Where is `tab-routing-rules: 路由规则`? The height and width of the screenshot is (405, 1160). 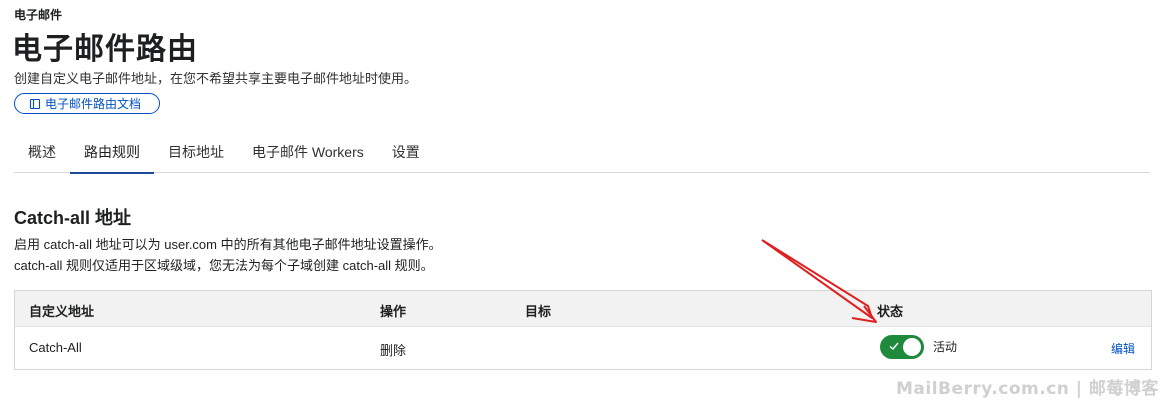 tab-routing-rules: 路由规则 is located at coordinates (112, 152).